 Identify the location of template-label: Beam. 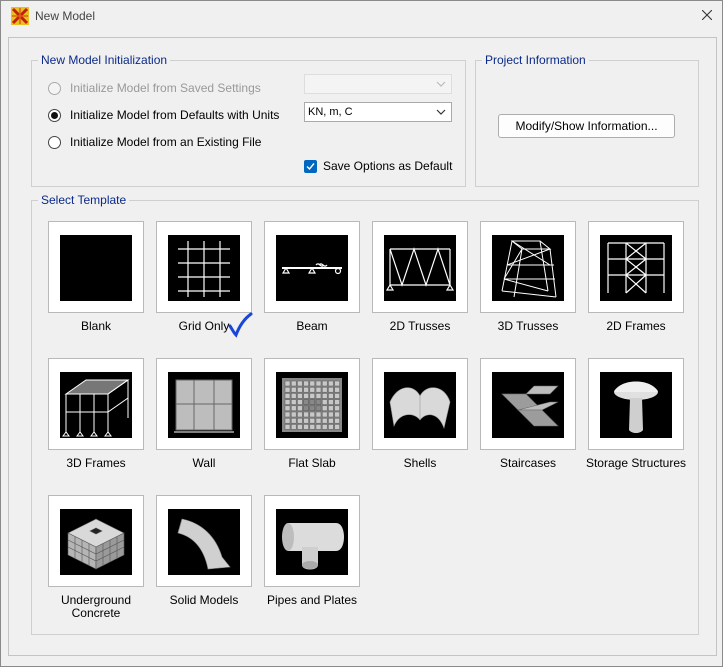
(312, 326).